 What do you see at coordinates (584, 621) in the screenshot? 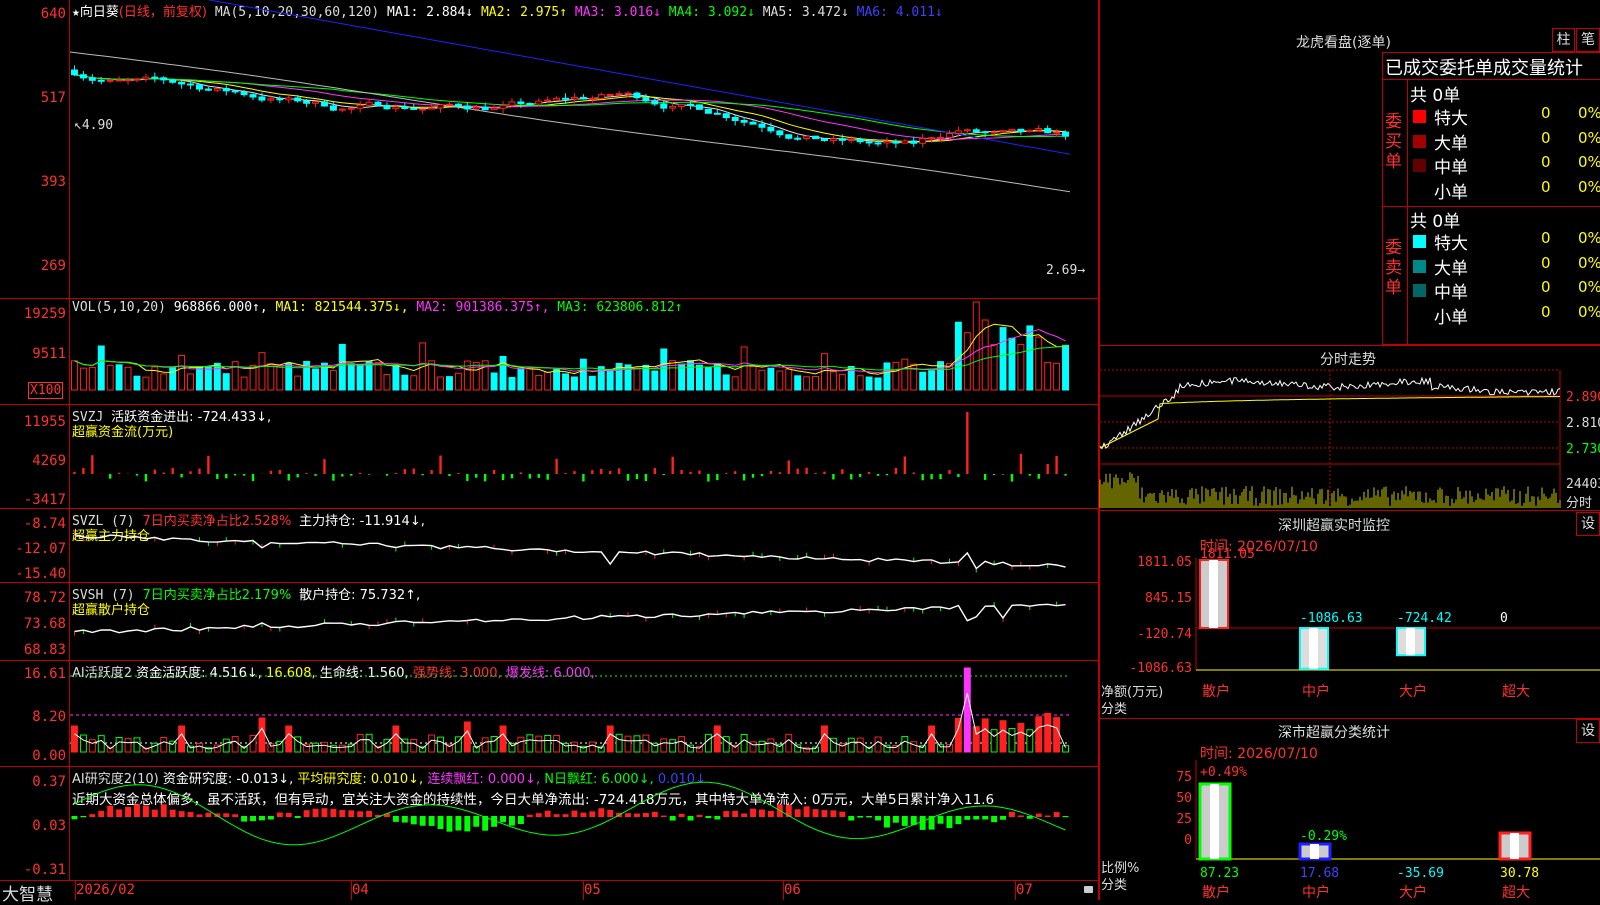
I see `svsh-line-chart` at bounding box center [584, 621].